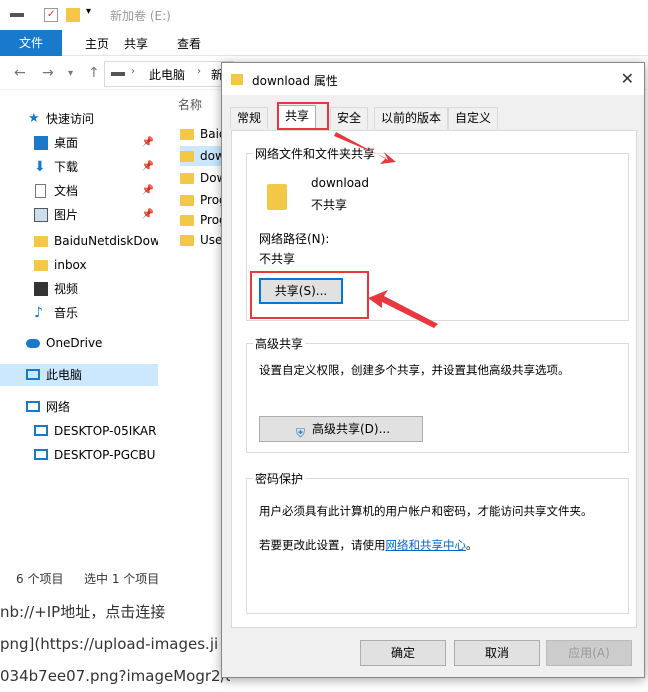  What do you see at coordinates (79, 215) in the screenshot?
I see `sidebar-item-pictures: 图片 📌` at bounding box center [79, 215].